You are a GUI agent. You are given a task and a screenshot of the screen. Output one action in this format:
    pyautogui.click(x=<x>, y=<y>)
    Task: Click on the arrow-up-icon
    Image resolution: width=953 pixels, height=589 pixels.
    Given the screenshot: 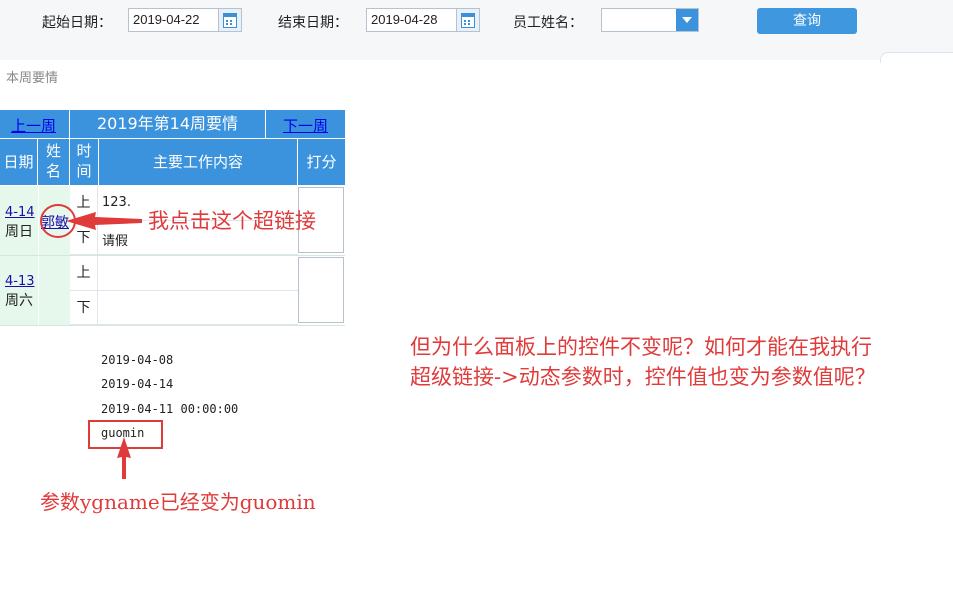 What is the action you would take?
    pyautogui.click(x=124, y=458)
    